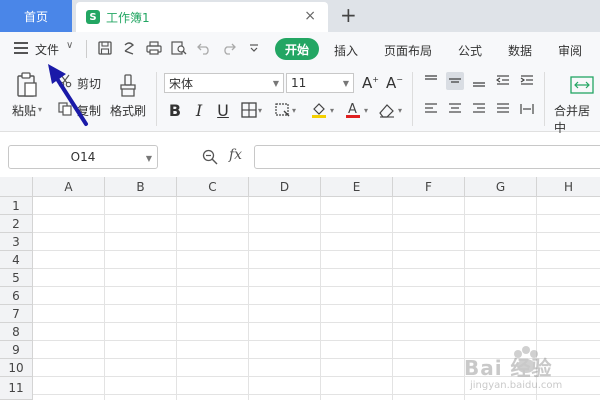  I want to click on copy-icon, so click(65, 110).